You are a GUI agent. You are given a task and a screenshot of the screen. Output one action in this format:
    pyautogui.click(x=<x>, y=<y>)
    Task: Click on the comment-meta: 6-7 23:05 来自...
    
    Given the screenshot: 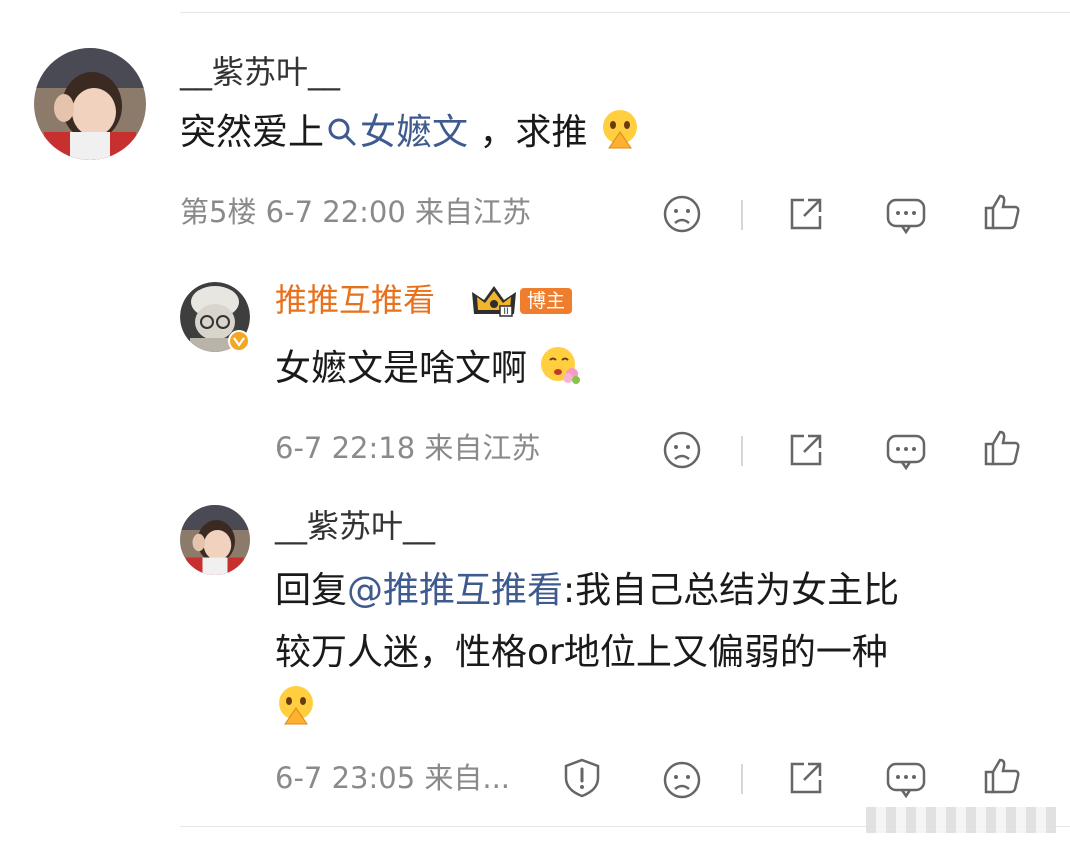 What is the action you would take?
    pyautogui.click(x=393, y=778)
    